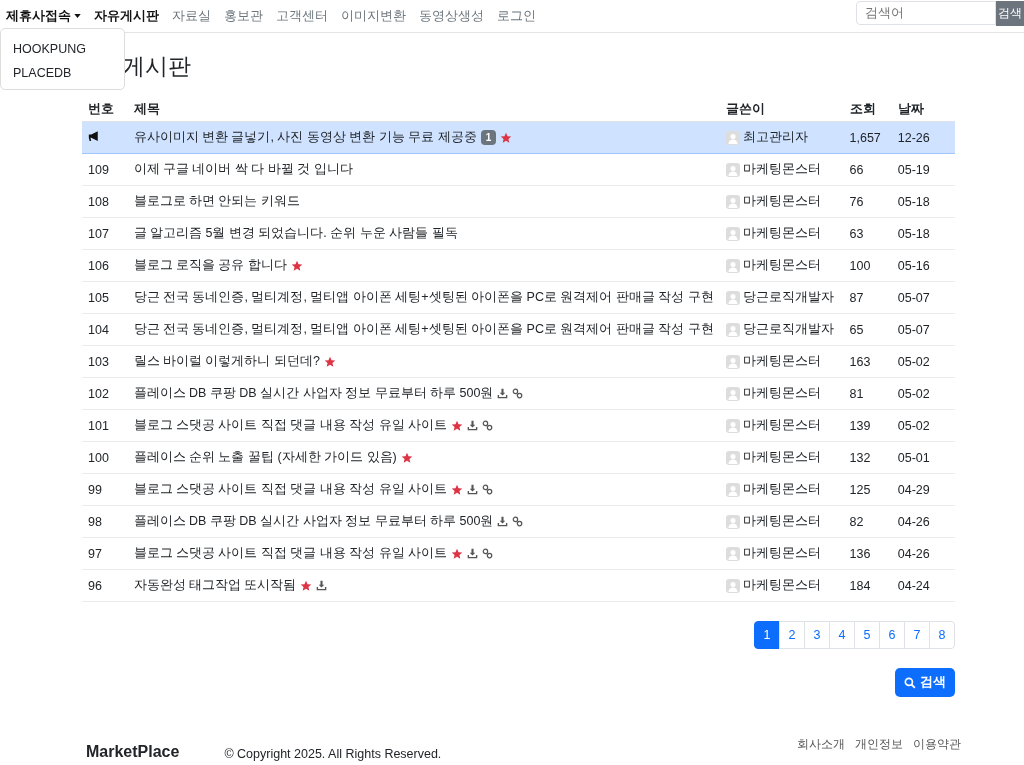  I want to click on nav-link: 자료실, so click(191, 16).